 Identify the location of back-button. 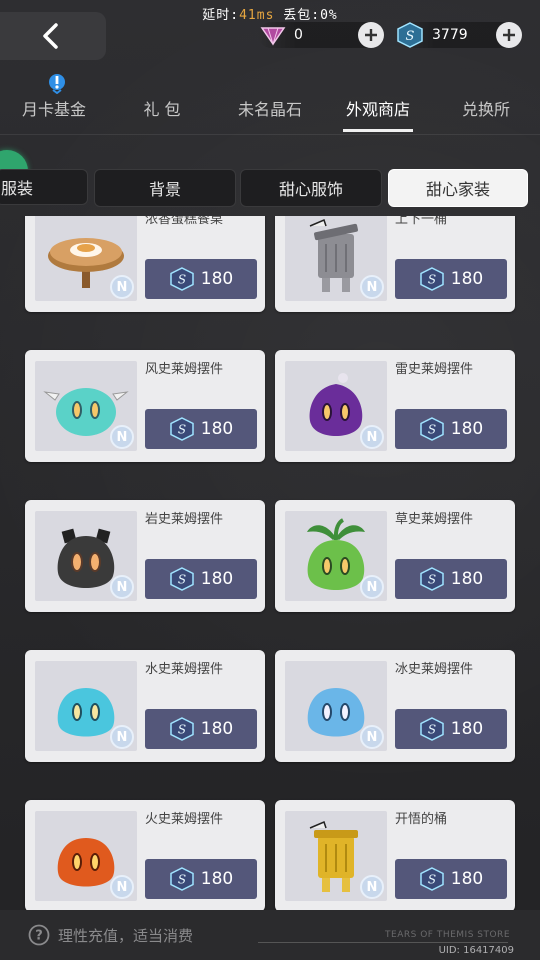
(53, 36).